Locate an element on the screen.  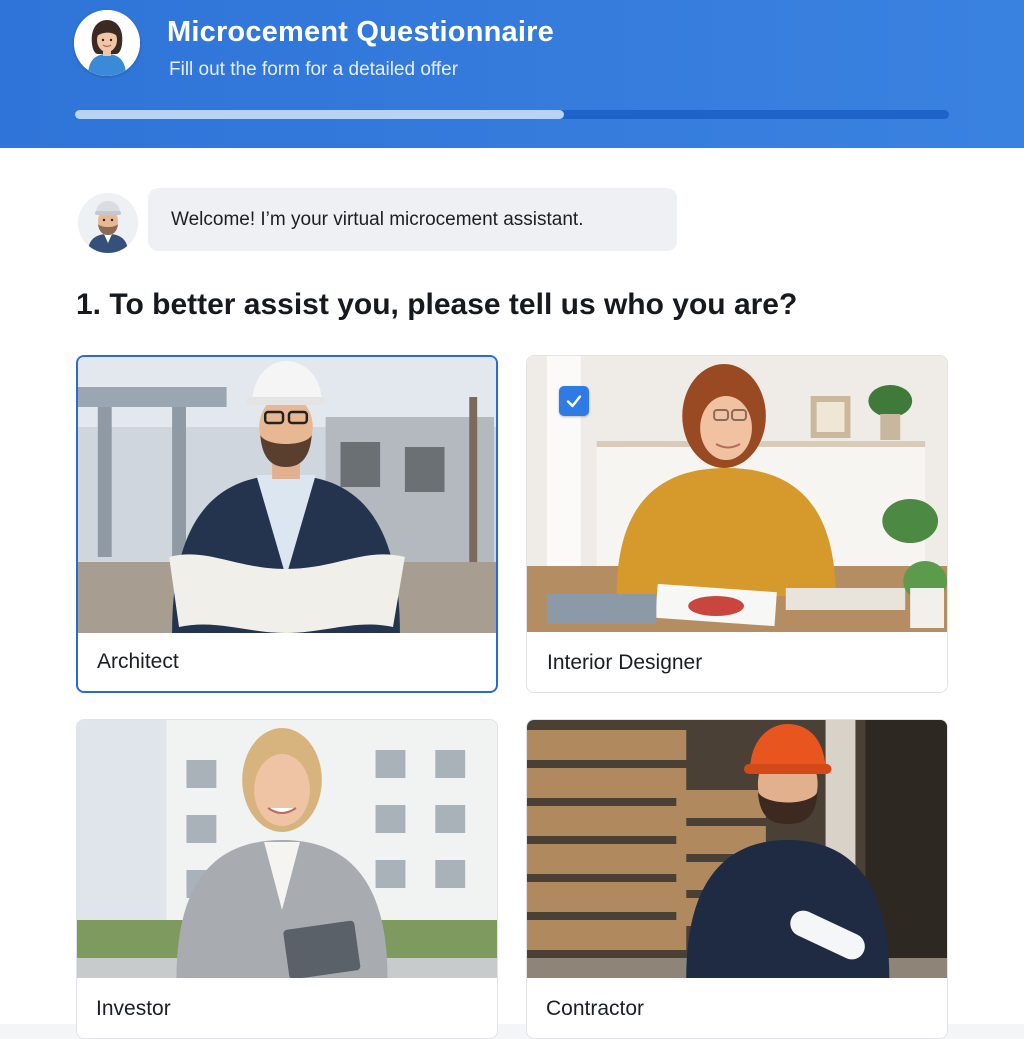
investor-photo is located at coordinates (287, 849).